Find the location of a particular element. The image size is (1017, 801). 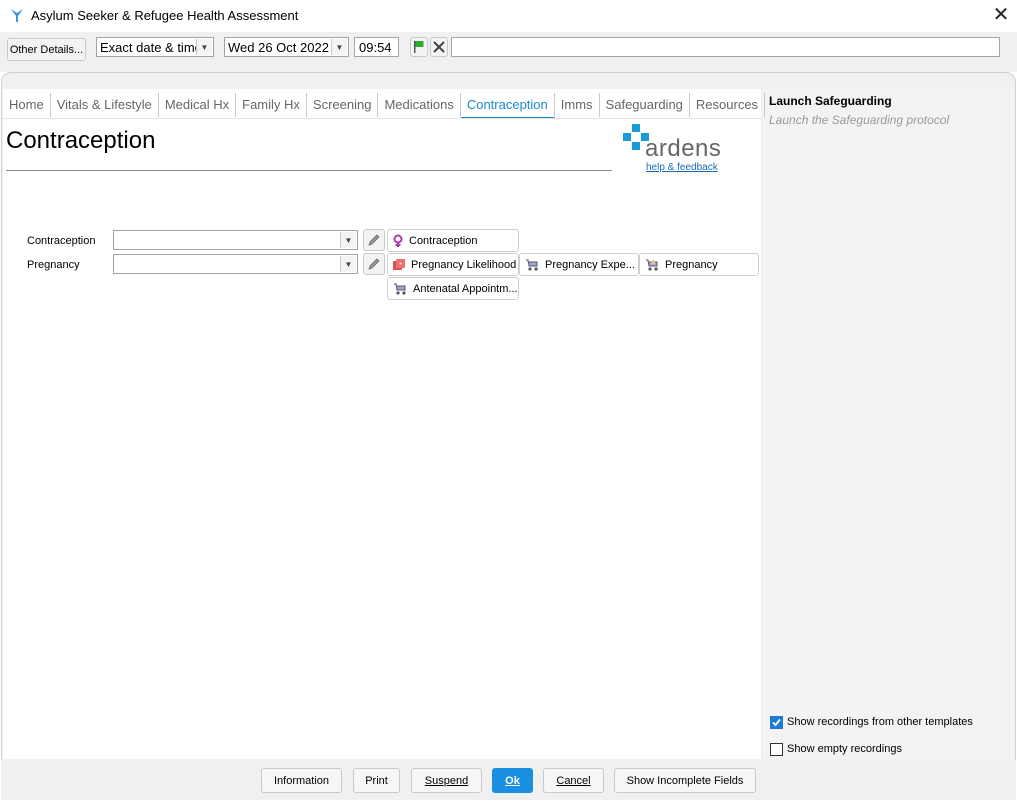

date-mode-value: Exact date & time is located at coordinates (151, 47).